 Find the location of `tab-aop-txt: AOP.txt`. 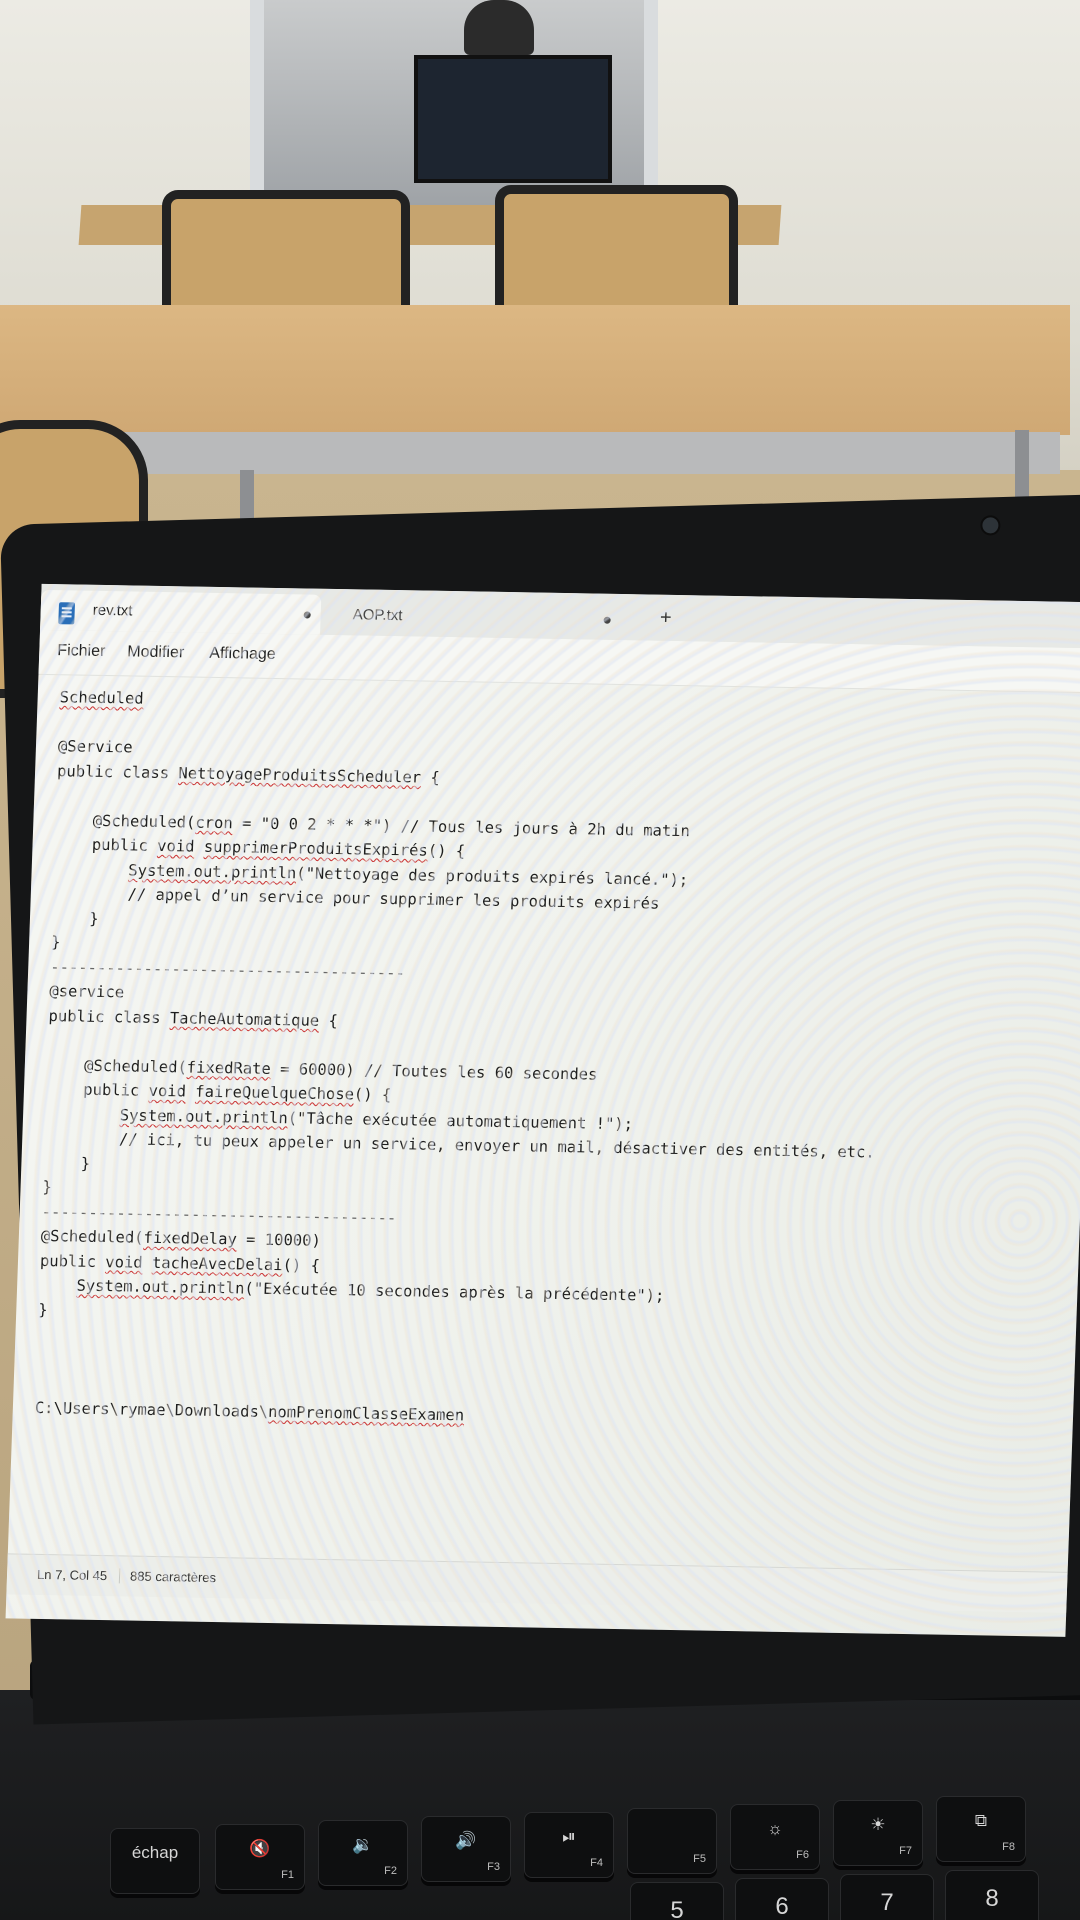

tab-aop-txt: AOP.txt is located at coordinates (480, 617).